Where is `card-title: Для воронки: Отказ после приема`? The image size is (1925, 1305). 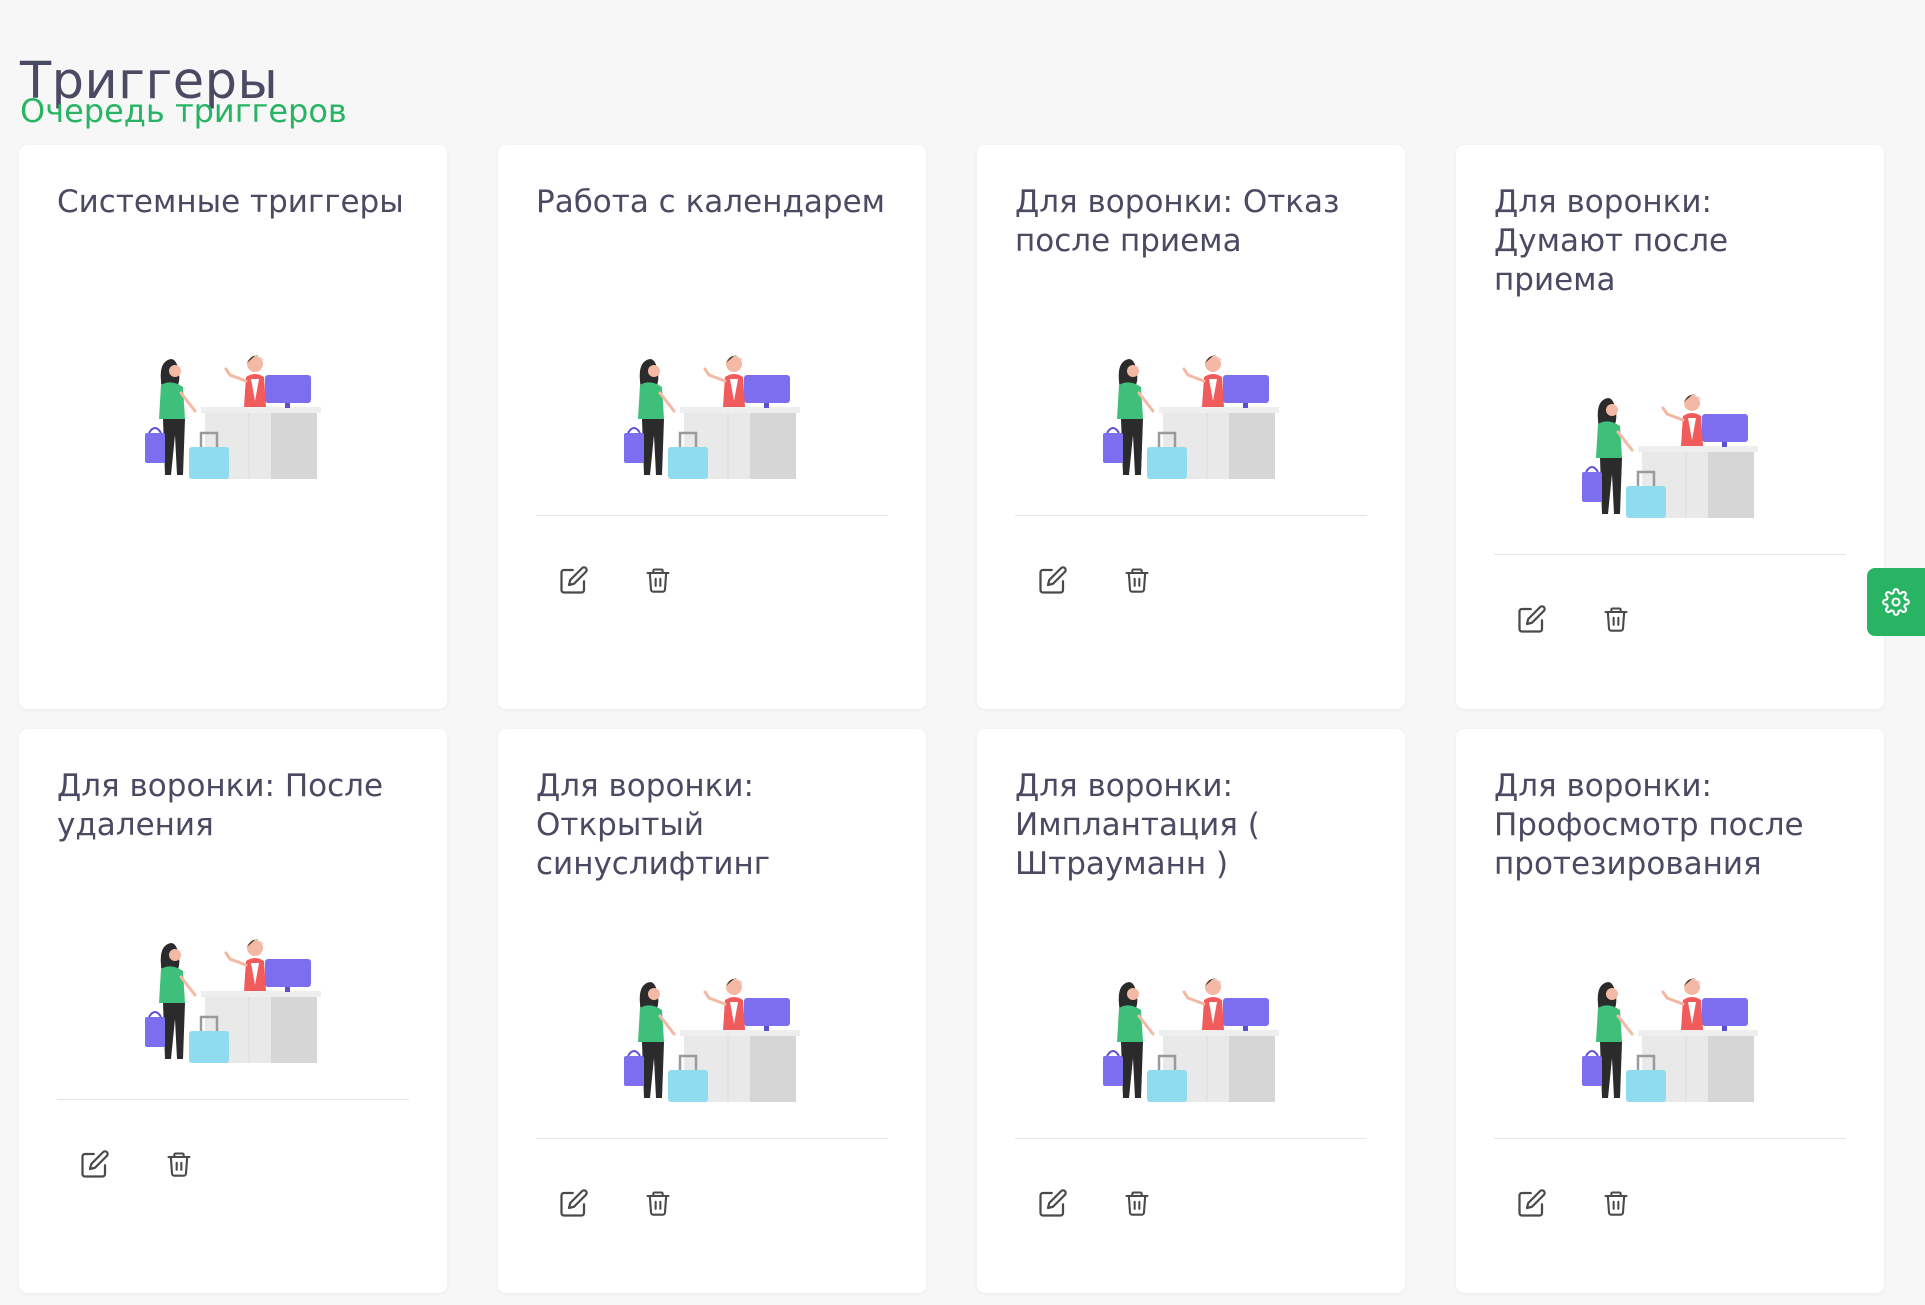
card-title: Для воронки: Отказ после приема is located at coordinates (1177, 221).